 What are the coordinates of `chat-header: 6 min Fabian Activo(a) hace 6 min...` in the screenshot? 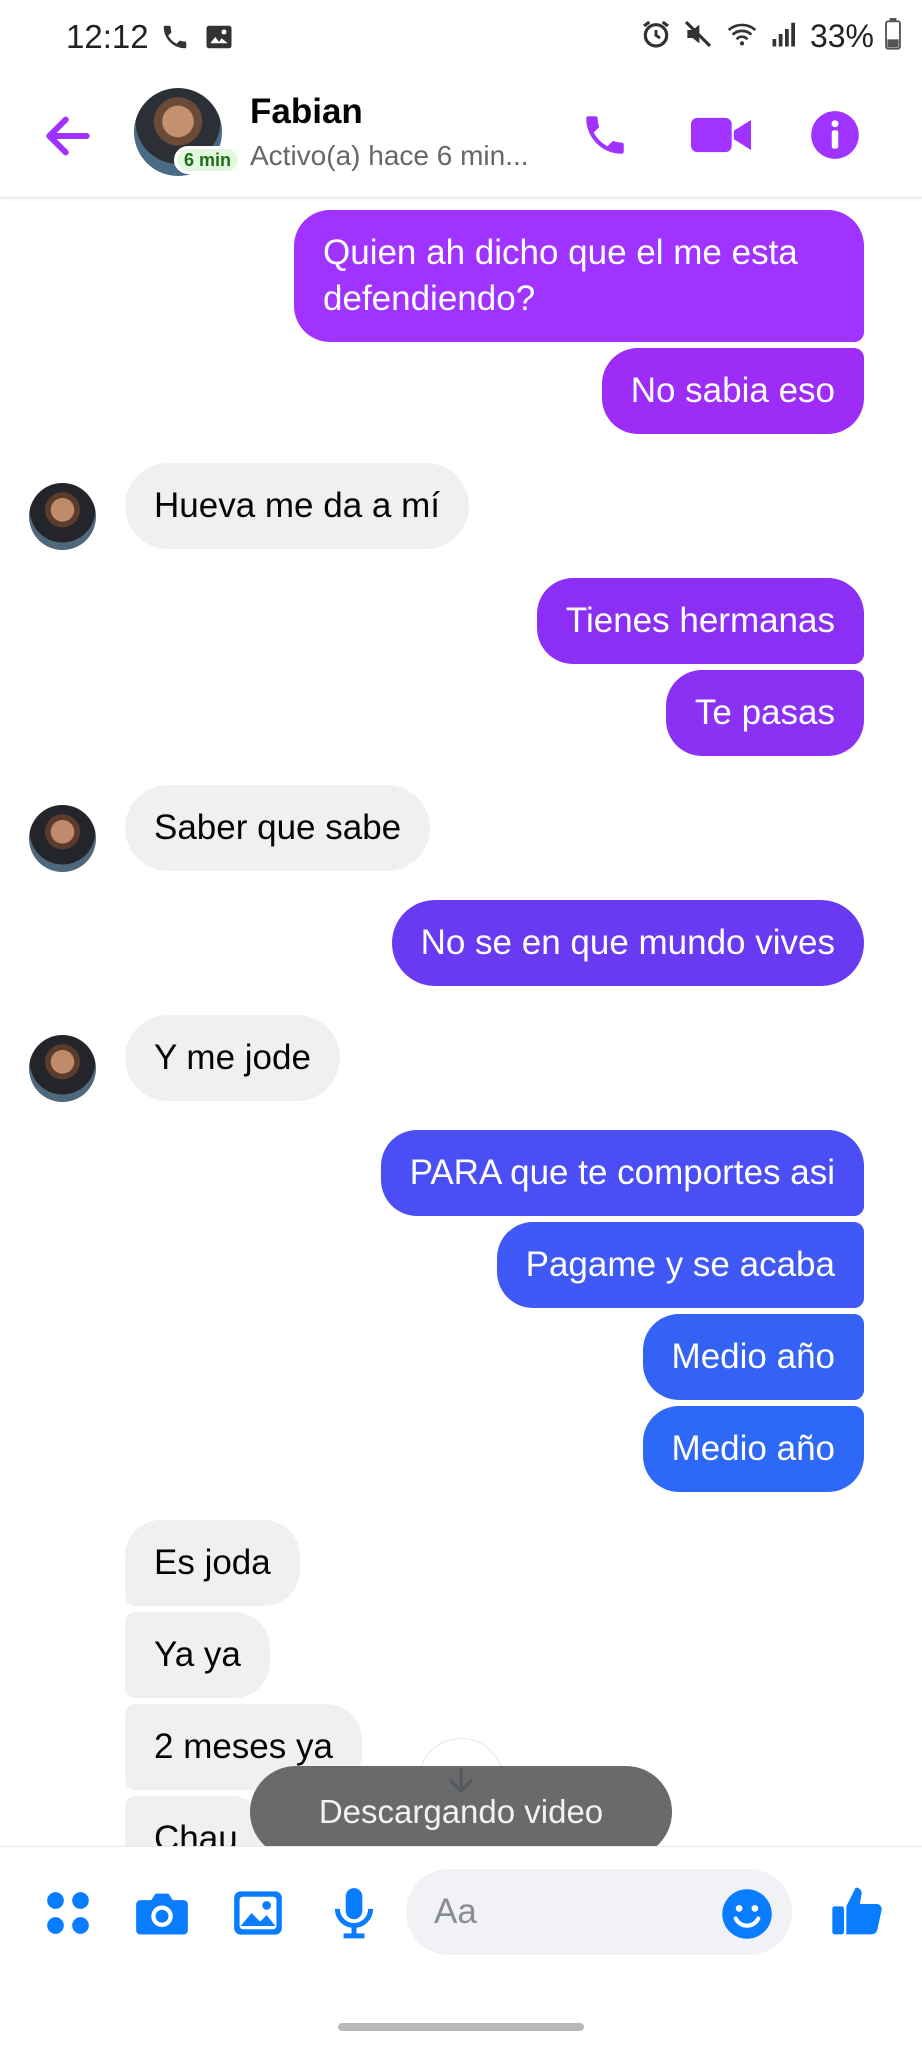 It's located at (461, 138).